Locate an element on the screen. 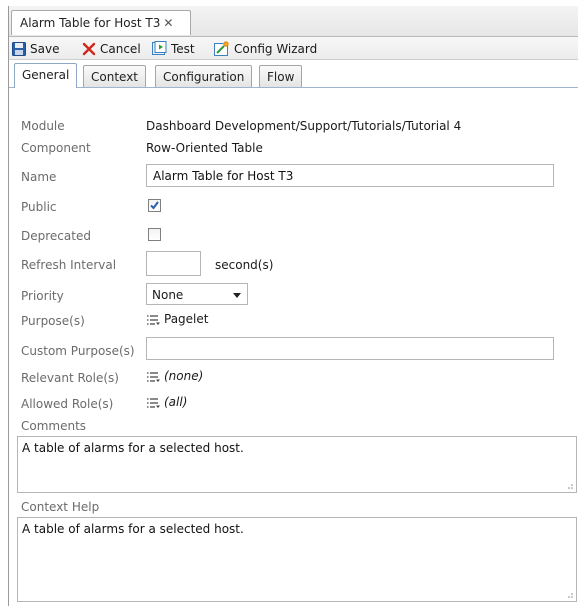  tab-context: Context is located at coordinates (115, 76).